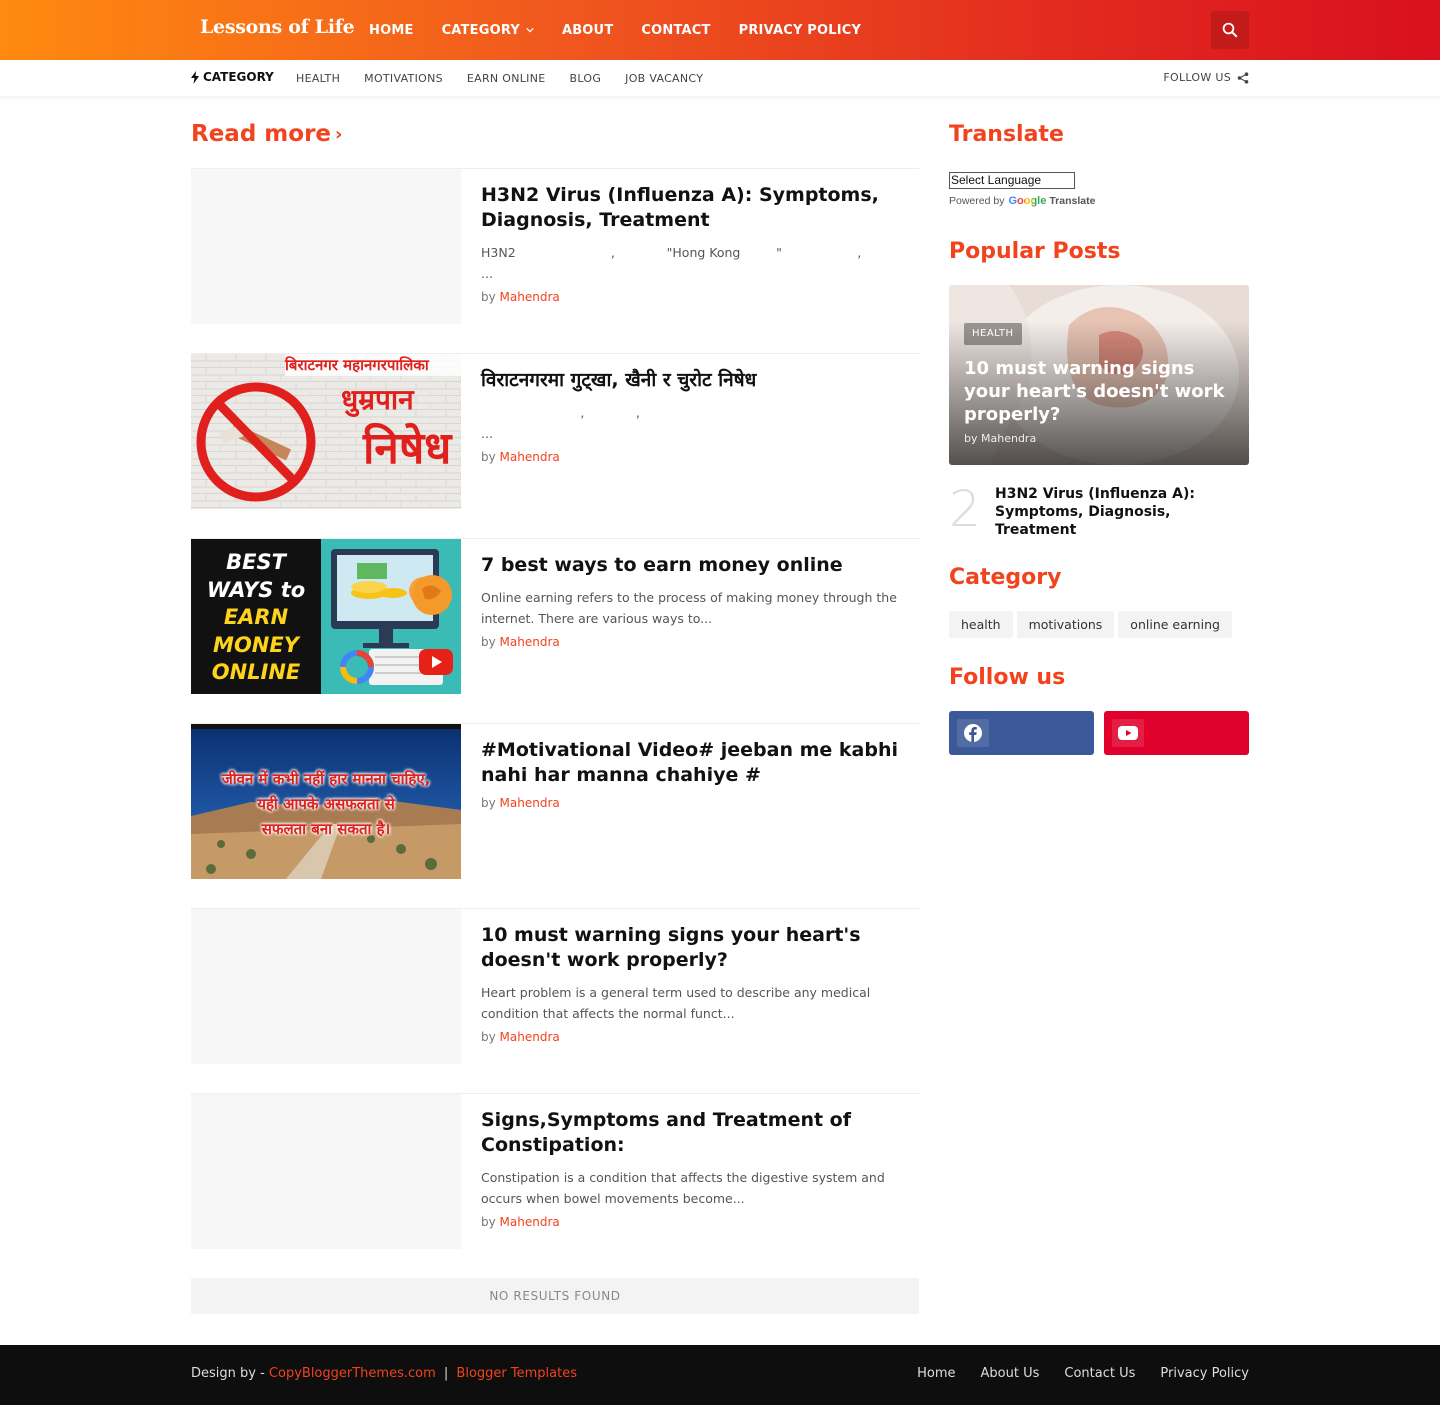 This screenshot has width=1440, height=1405. I want to click on google-logo: Google, so click(1027, 201).